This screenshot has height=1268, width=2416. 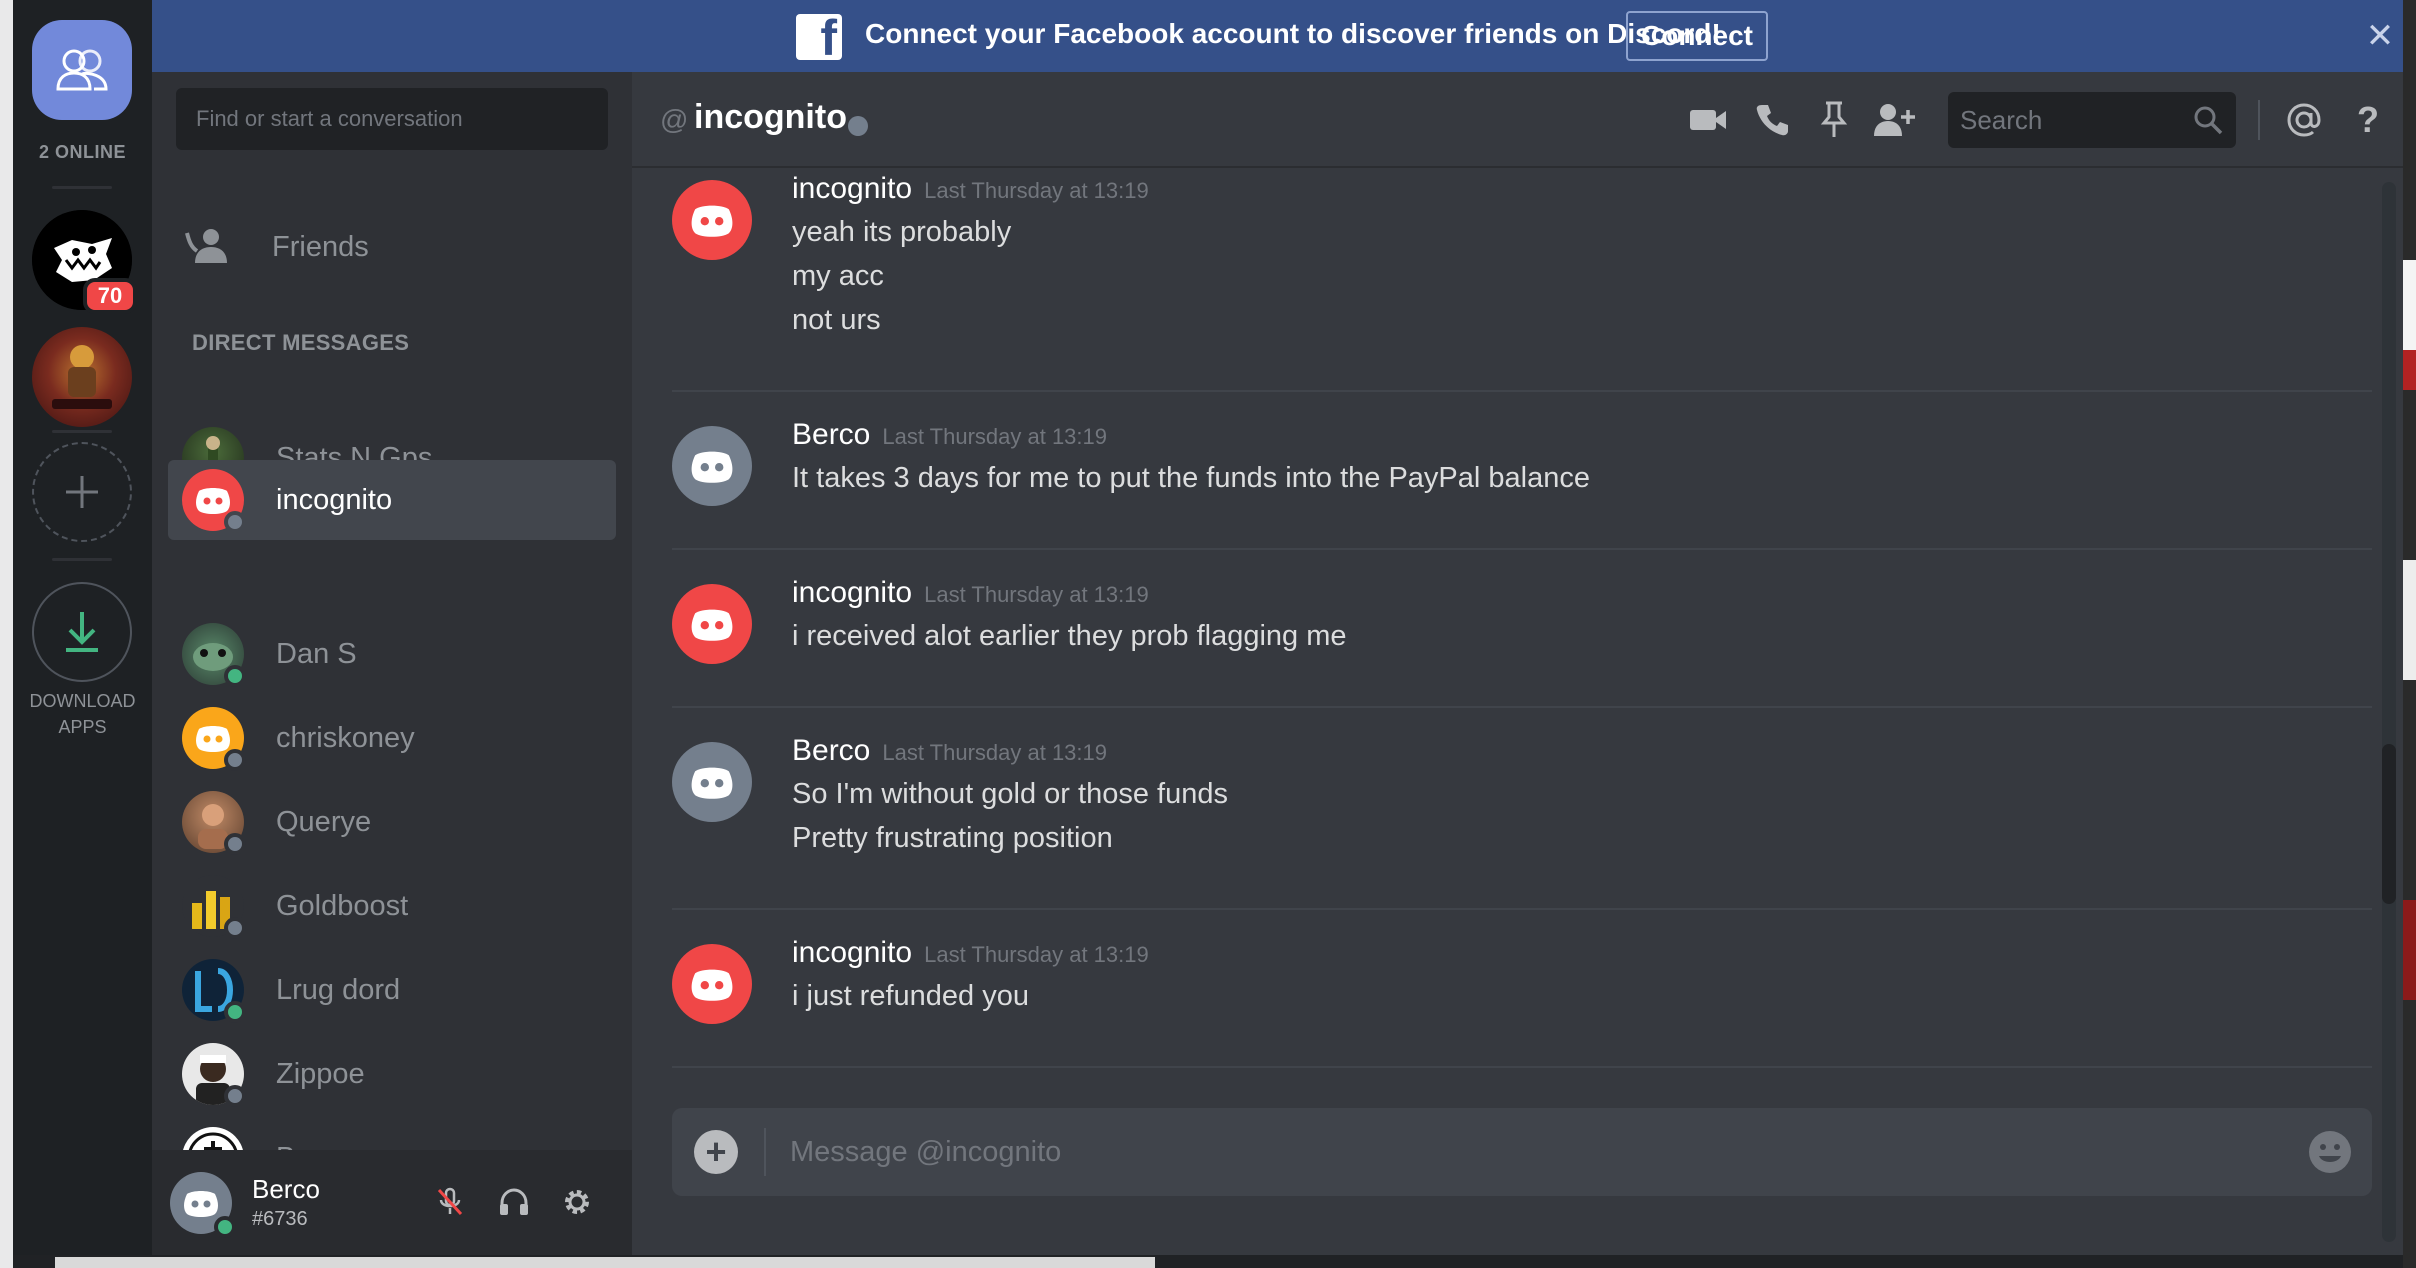 I want to click on message-text: not urs, so click(x=836, y=320).